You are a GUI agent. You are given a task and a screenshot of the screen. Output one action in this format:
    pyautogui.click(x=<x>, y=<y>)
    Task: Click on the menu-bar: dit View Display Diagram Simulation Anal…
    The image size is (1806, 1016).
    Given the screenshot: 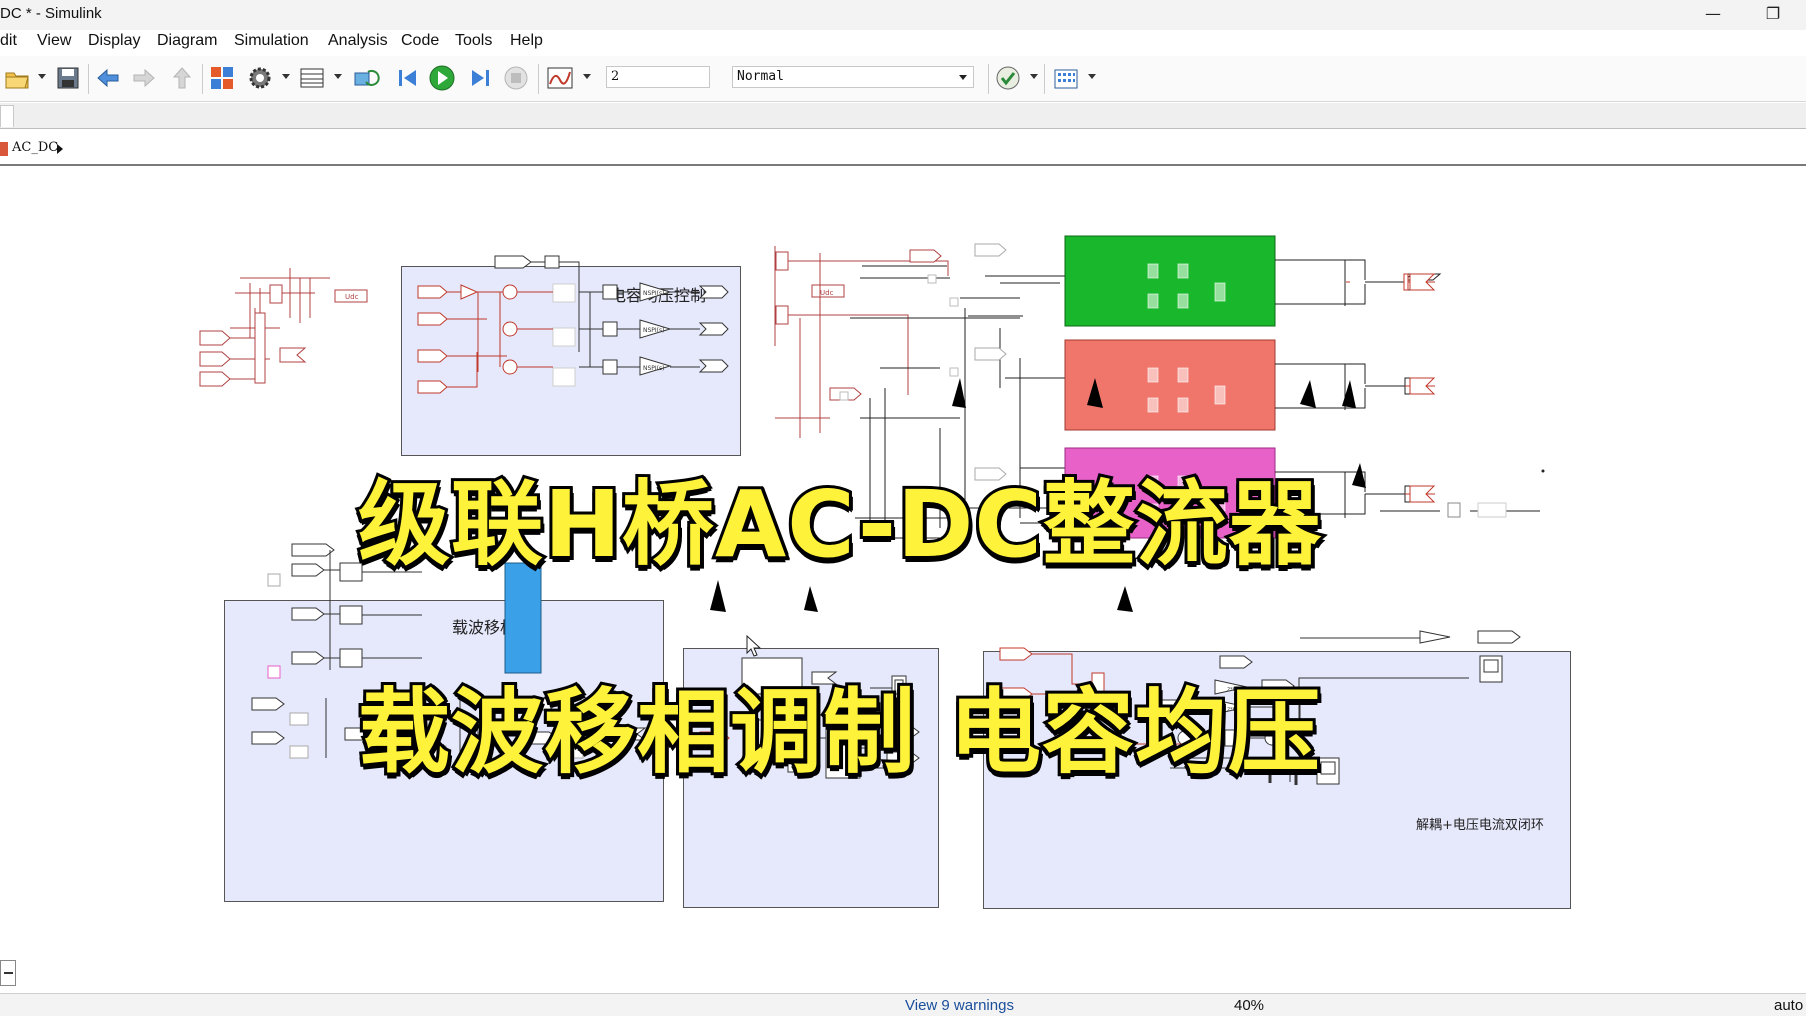 What is the action you would take?
    pyautogui.click(x=903, y=43)
    